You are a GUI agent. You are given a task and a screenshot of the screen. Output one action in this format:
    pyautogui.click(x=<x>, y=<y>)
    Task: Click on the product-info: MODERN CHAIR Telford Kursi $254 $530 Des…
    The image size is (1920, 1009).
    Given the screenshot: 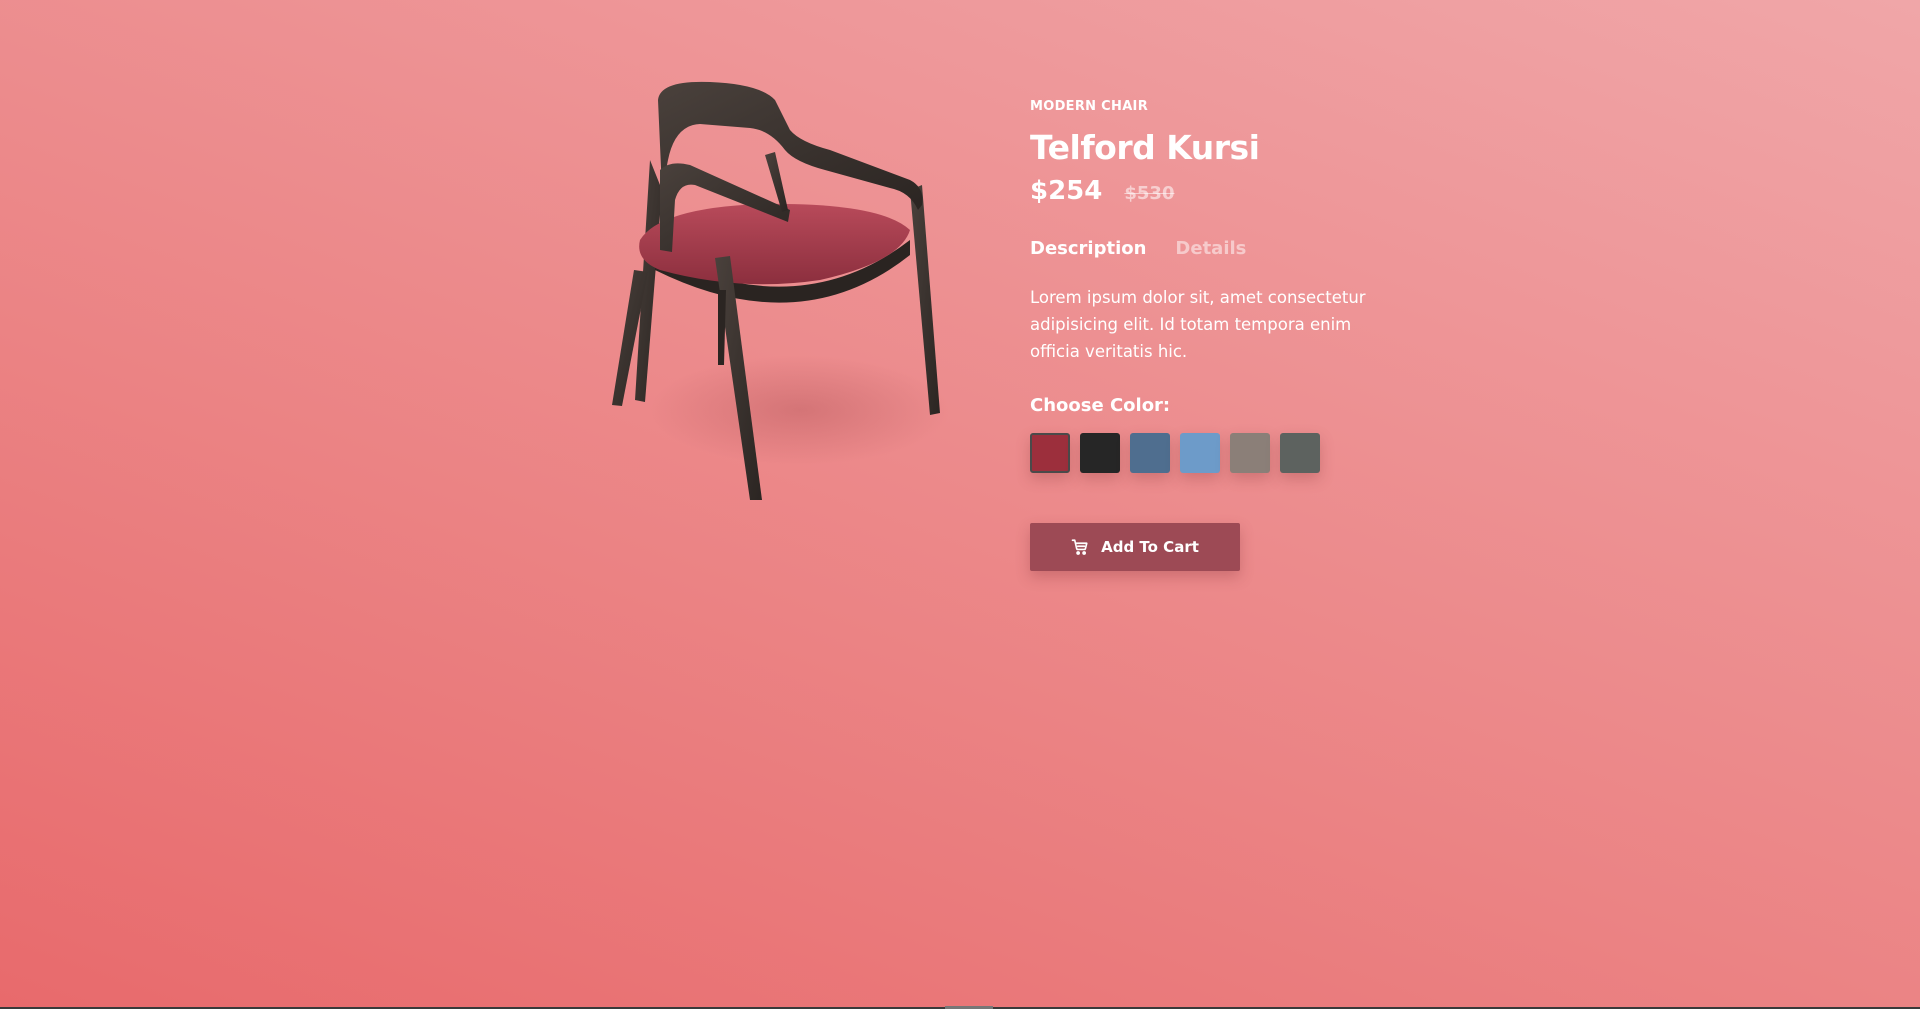 What is the action you would take?
    pyautogui.click(x=1220, y=334)
    